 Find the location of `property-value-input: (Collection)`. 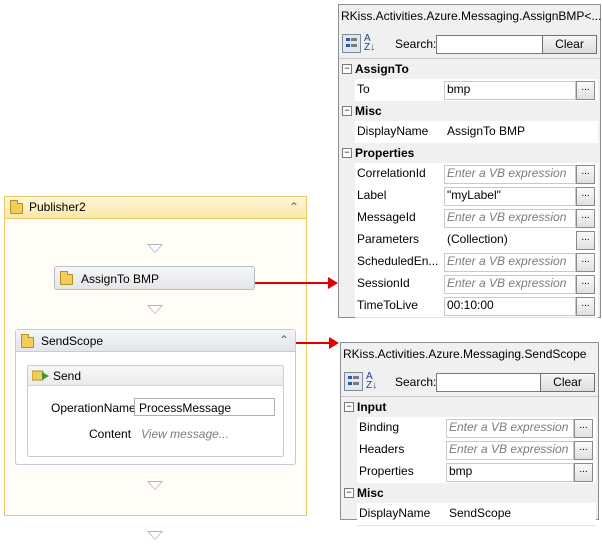

property-value-input: (Collection) is located at coordinates (510, 240).